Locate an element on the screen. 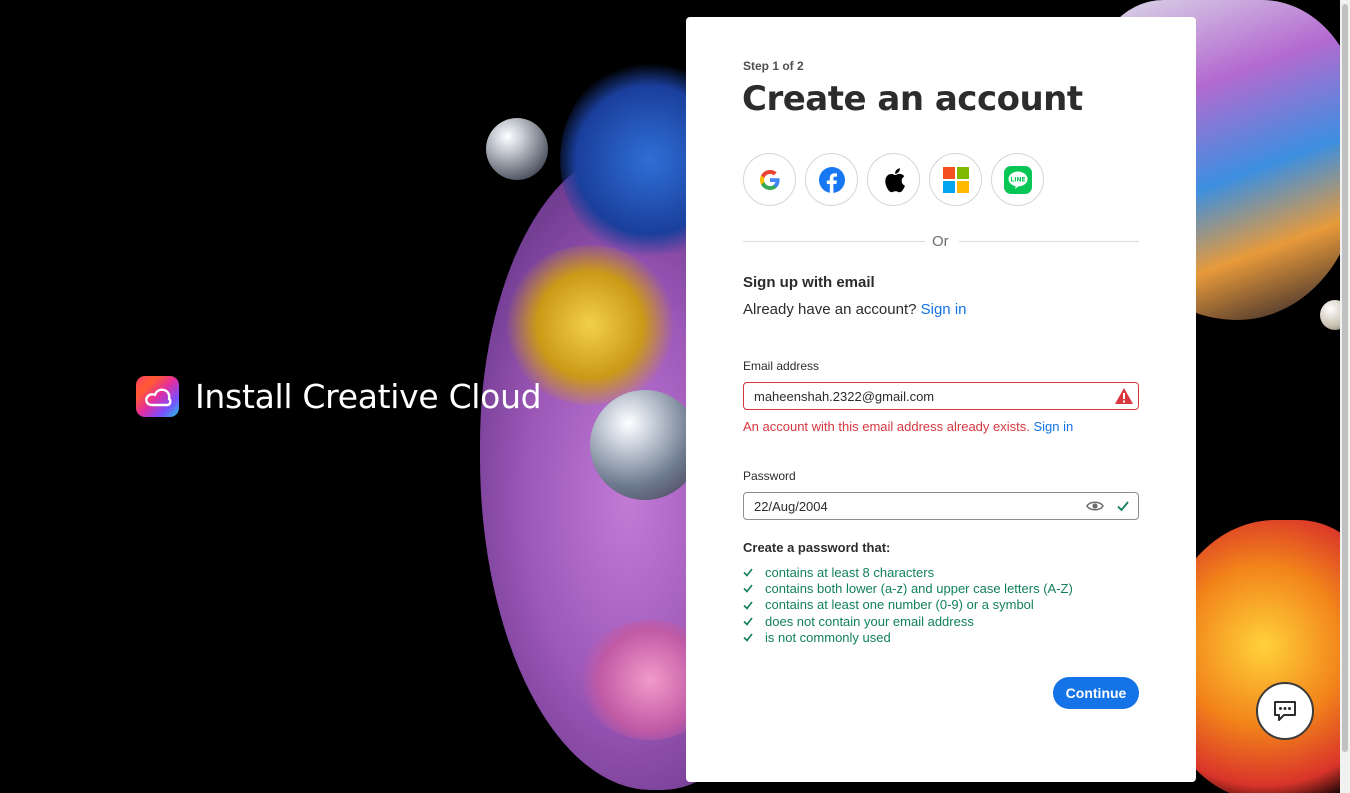  have-account-row: Already have an account? Sign in is located at coordinates (855, 309).